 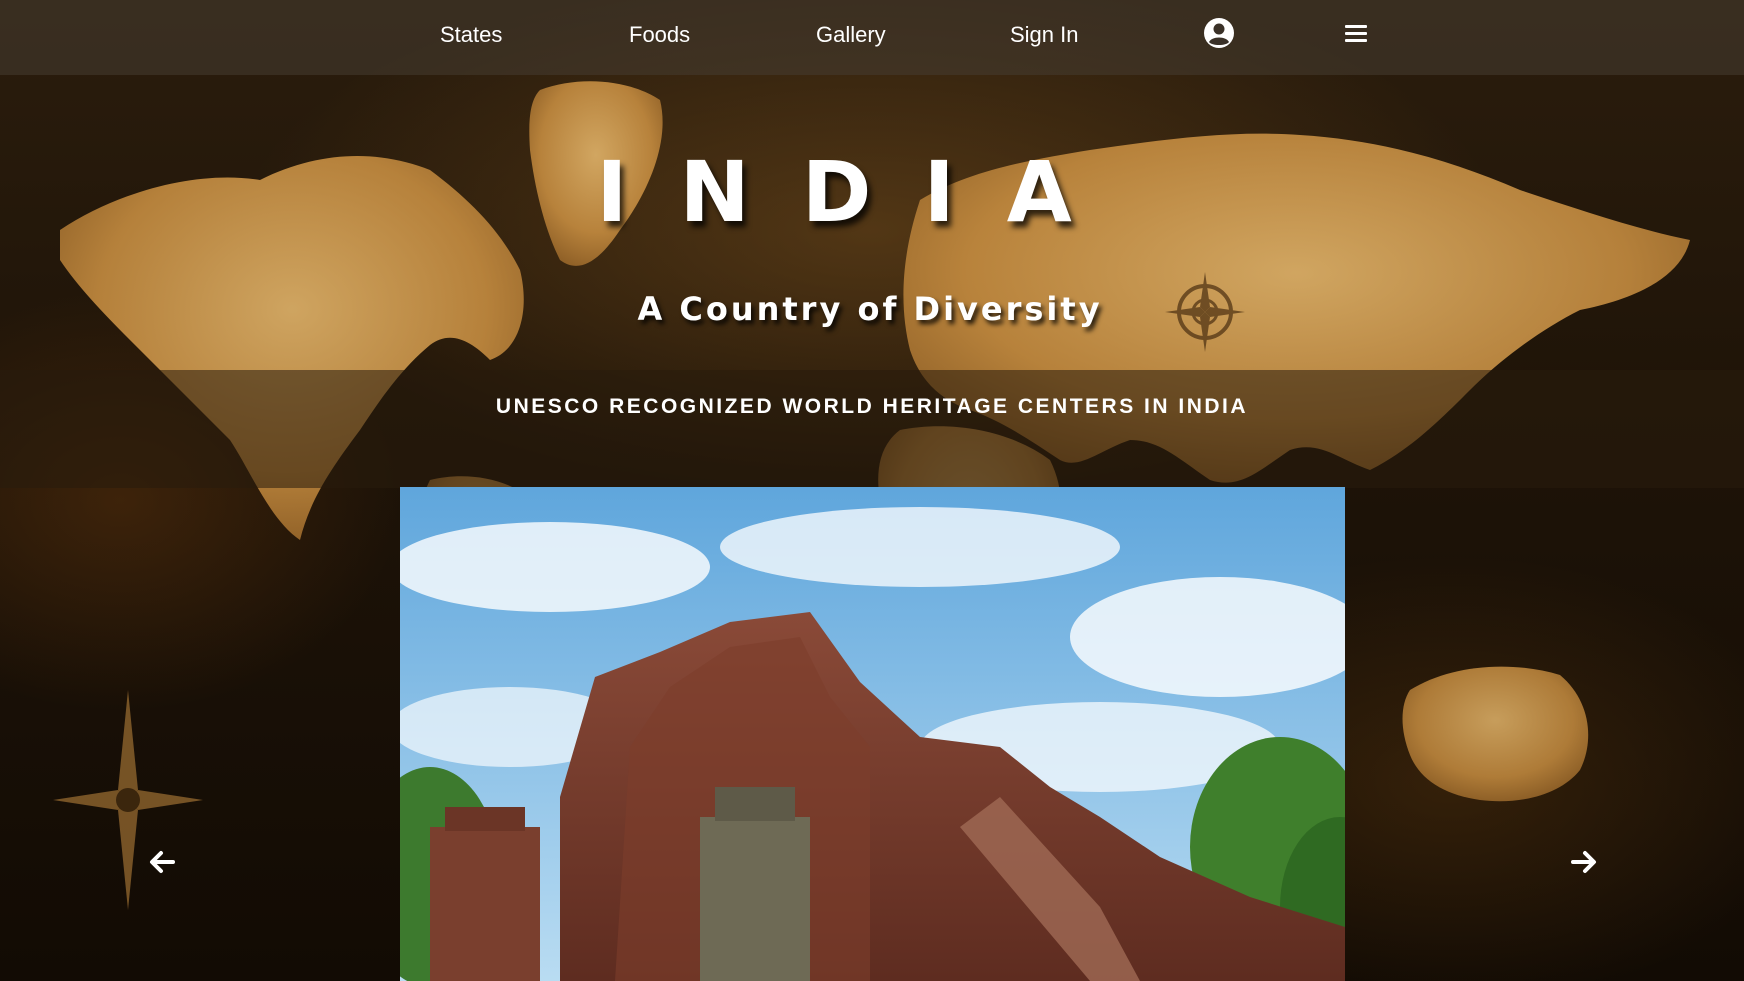 I want to click on nav-link-states: States, so click(x=471, y=35).